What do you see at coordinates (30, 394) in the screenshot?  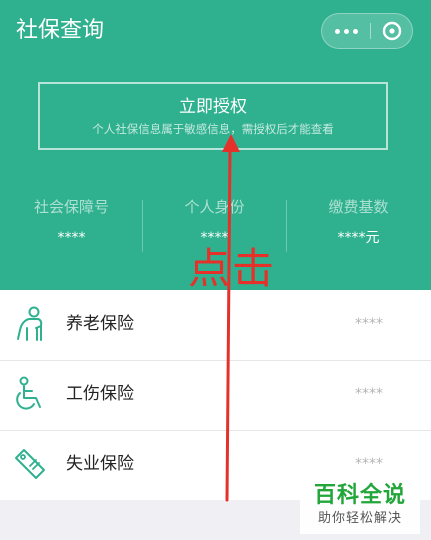 I see `wheelchair-icon` at bounding box center [30, 394].